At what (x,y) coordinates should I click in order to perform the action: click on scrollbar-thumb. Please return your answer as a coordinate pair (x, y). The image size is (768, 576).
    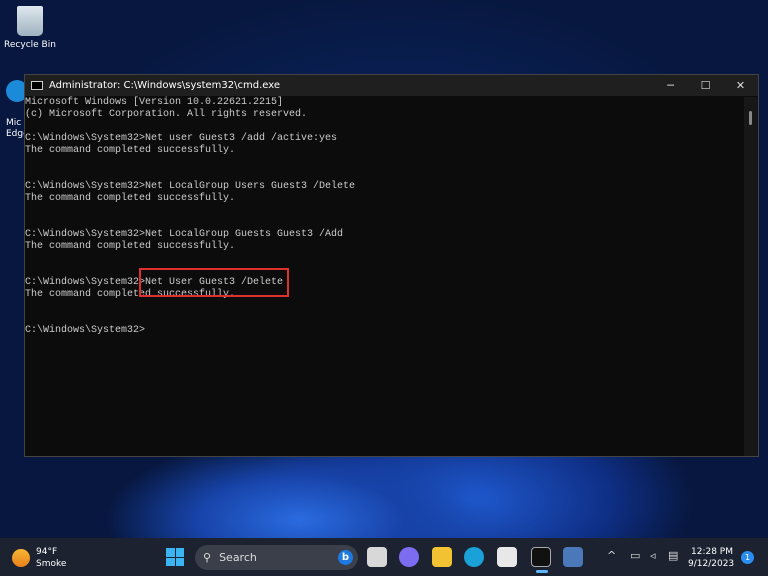
    Looking at the image, I should click on (750, 118).